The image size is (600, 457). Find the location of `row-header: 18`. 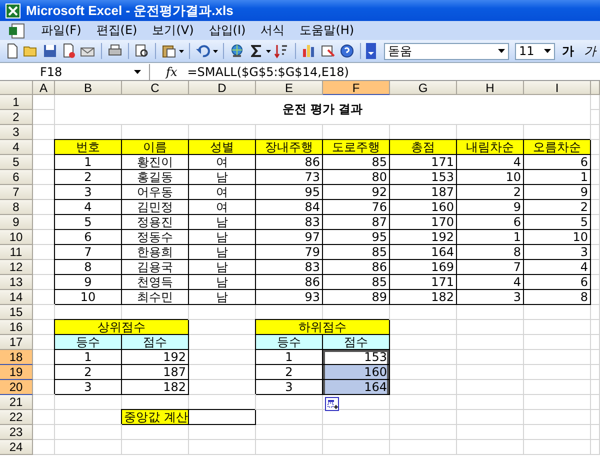

row-header: 18 is located at coordinates (16, 357).